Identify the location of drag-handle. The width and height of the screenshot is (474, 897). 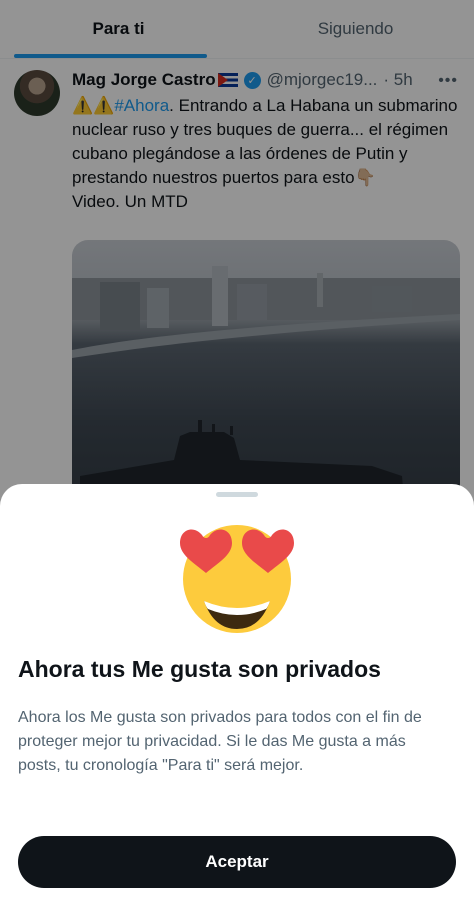
(237, 494).